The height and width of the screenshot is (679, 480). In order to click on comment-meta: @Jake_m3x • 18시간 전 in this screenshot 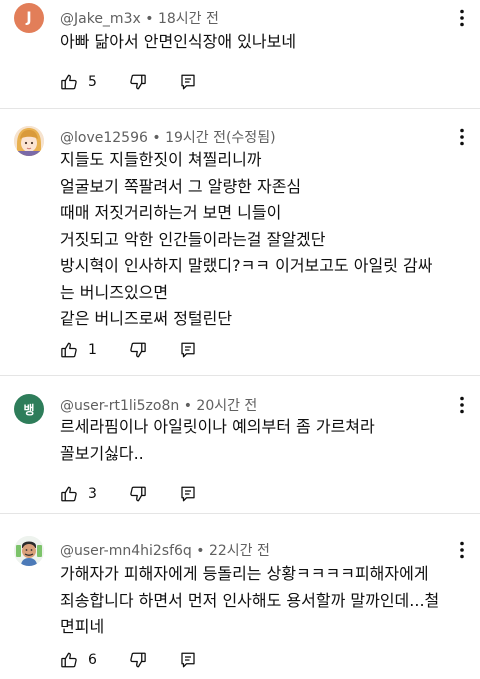, I will do `click(139, 18)`.